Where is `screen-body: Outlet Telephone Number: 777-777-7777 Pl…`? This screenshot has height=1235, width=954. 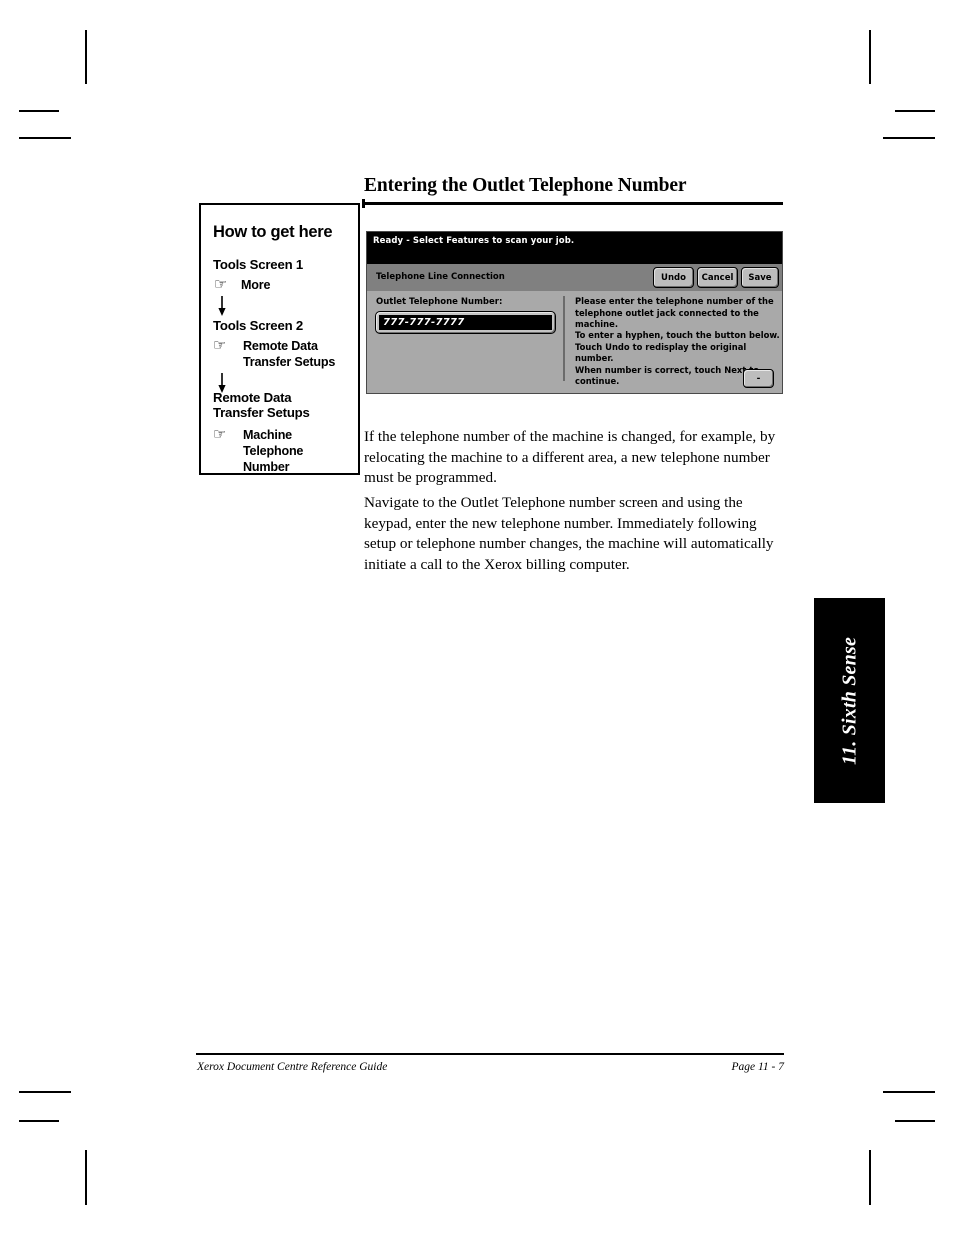
screen-body: Outlet Telephone Number: 777-777-7777 Pl… is located at coordinates (574, 342).